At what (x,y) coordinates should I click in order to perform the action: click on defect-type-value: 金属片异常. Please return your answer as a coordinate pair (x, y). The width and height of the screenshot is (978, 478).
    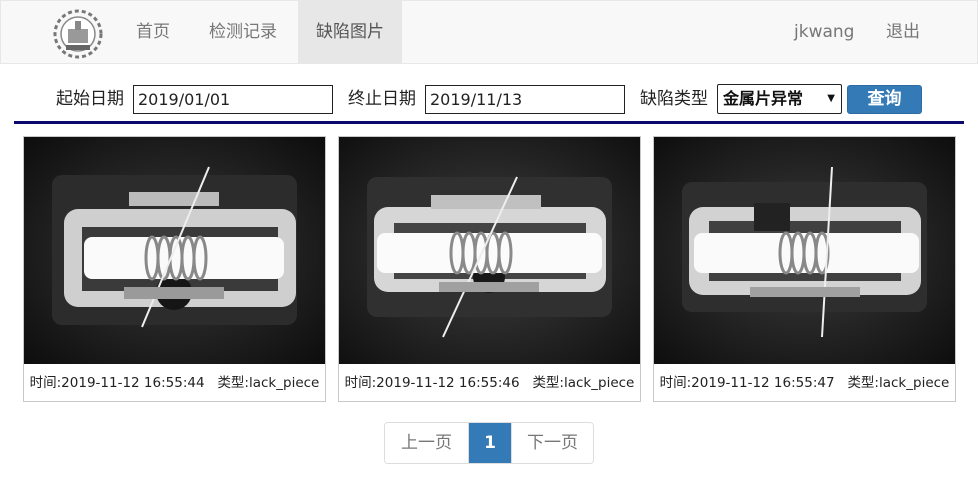
    Looking at the image, I should click on (763, 98).